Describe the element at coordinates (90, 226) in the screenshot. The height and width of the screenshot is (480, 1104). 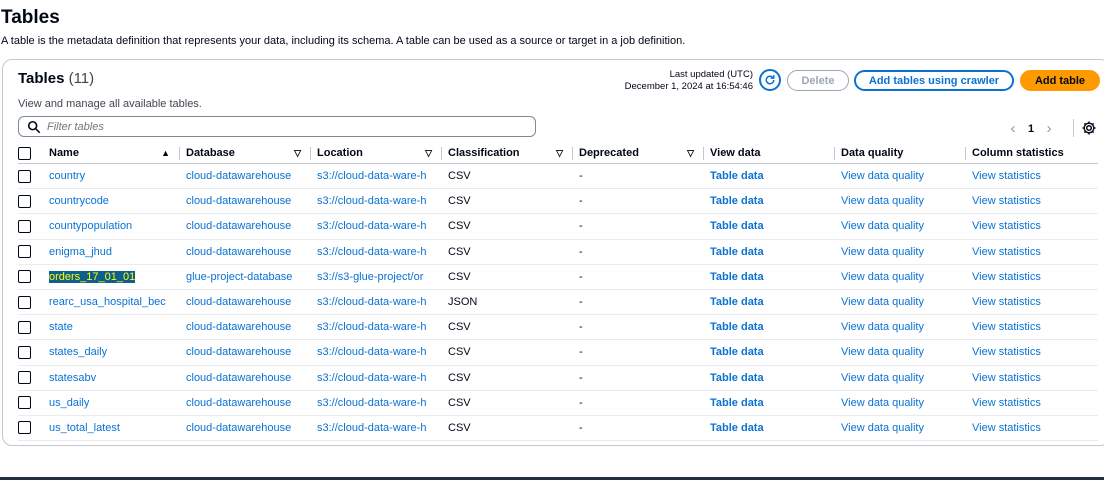
I see `table-name-link: countypopulation` at that location.